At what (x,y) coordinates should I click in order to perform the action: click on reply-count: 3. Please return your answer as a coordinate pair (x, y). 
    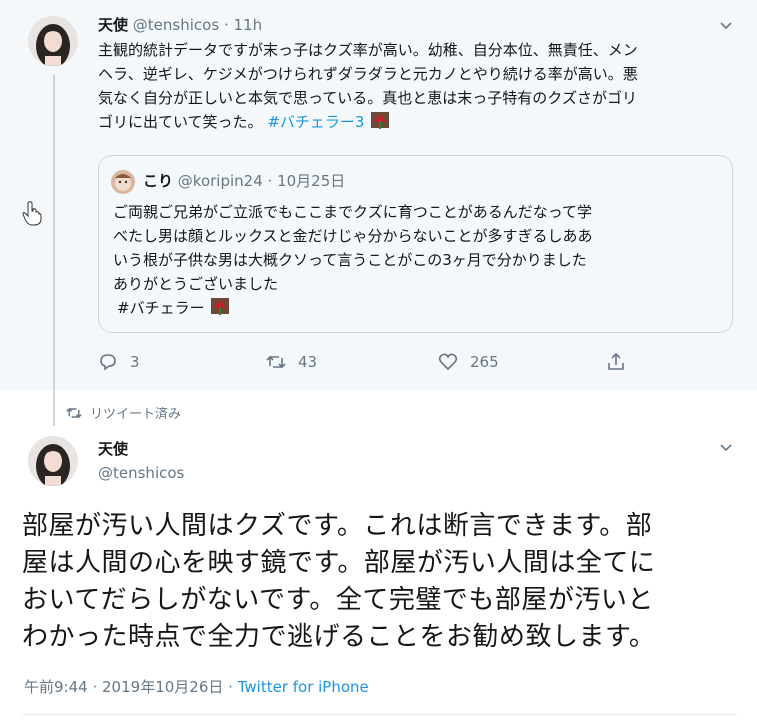
    Looking at the image, I should click on (135, 362).